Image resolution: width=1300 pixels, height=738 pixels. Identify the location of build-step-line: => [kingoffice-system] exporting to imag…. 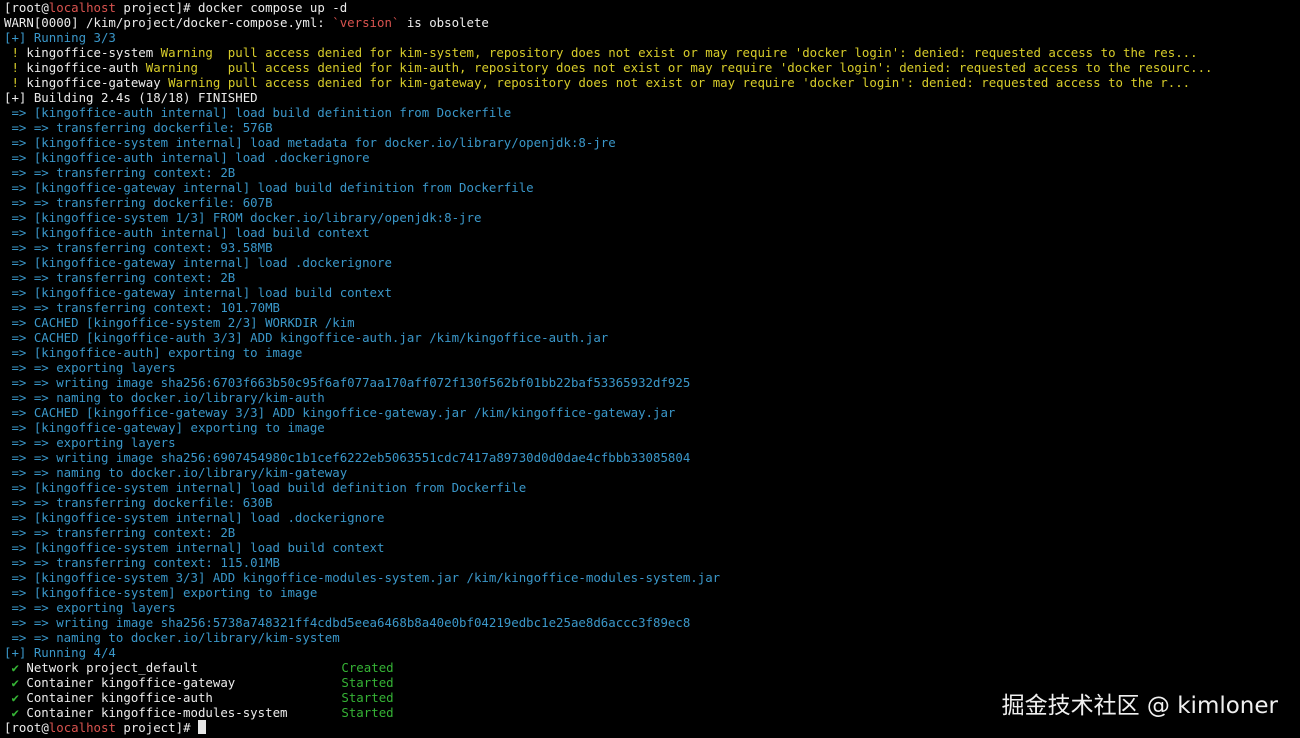
(161, 592).